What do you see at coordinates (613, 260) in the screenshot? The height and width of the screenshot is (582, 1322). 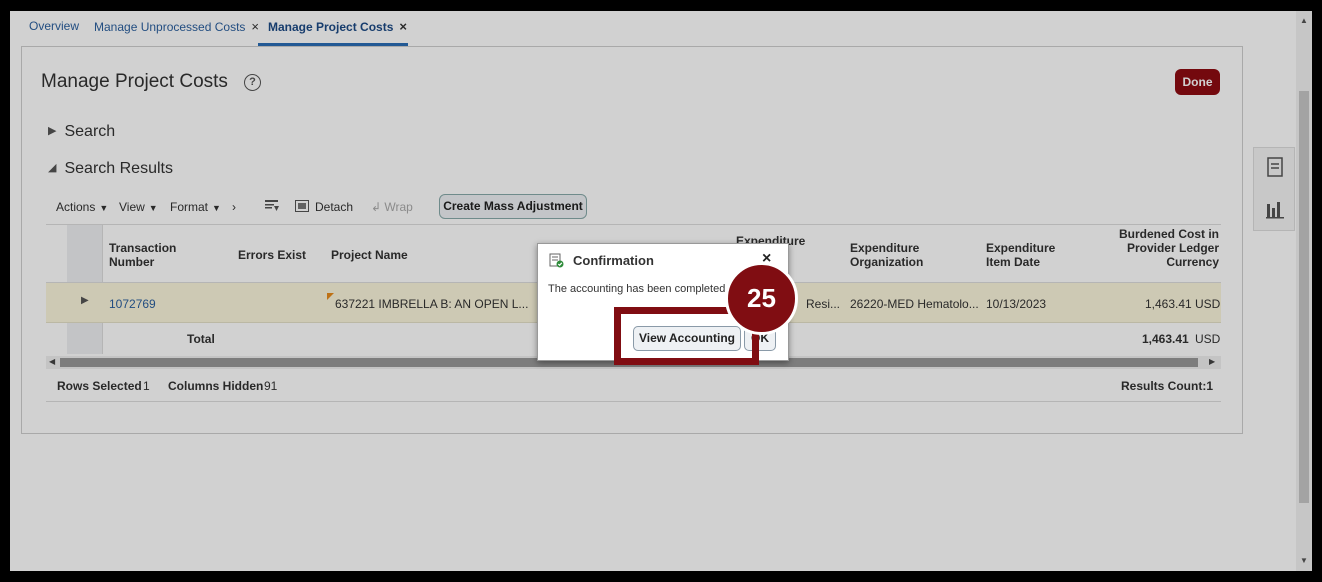 I see `dialog-title: Confirmation` at bounding box center [613, 260].